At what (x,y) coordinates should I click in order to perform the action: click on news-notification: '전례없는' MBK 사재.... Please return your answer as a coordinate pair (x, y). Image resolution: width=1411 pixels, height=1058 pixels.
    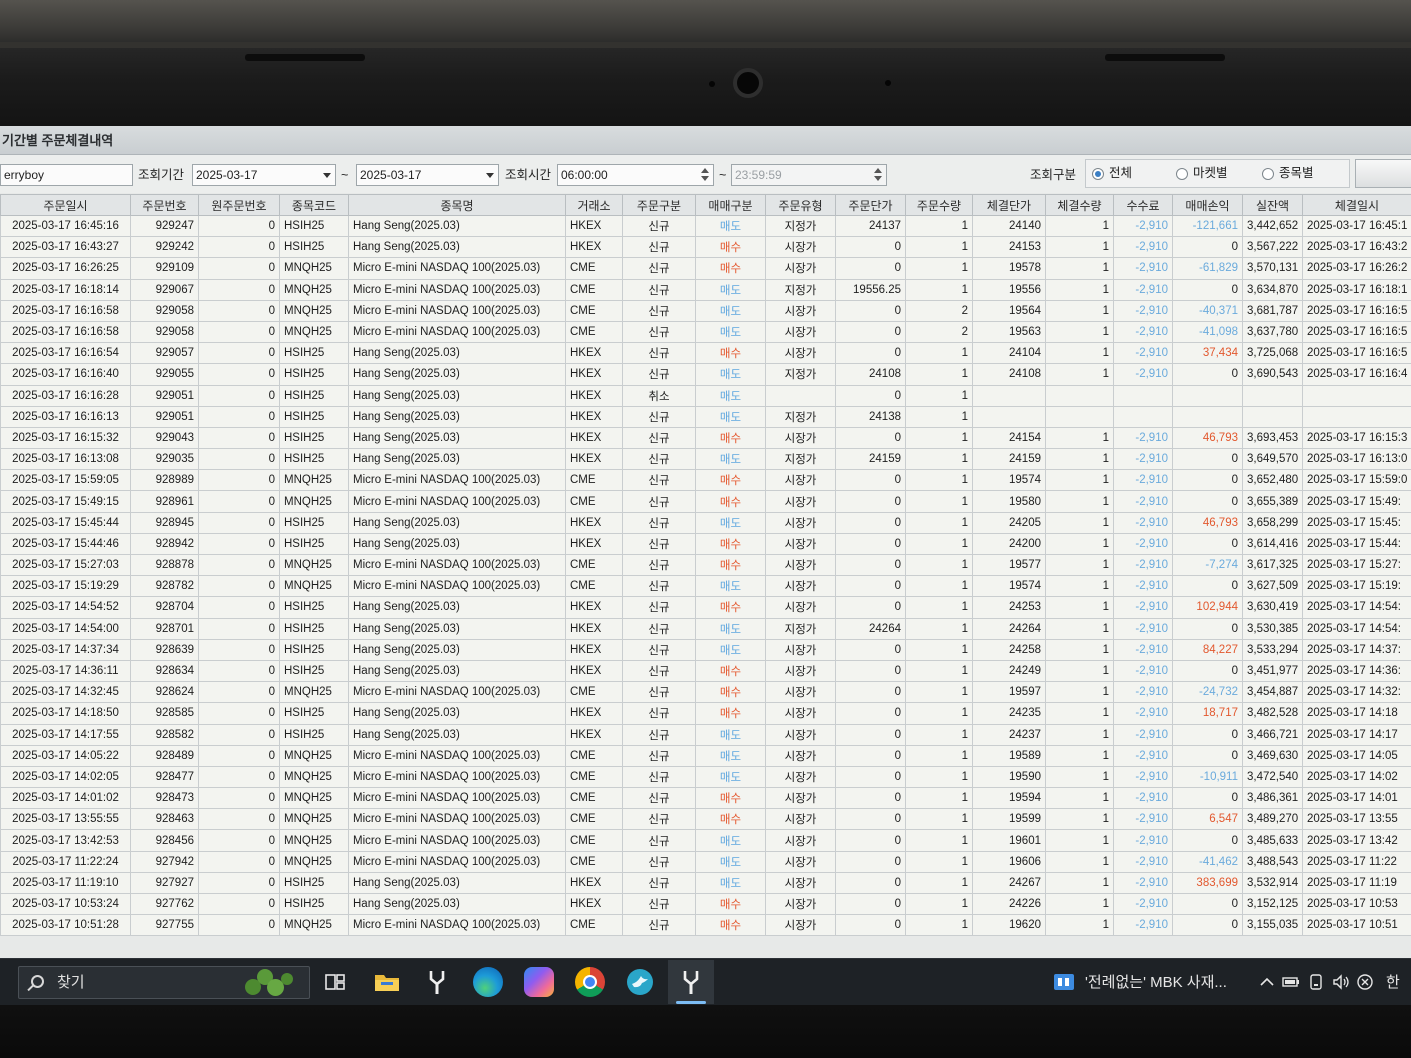
    Looking at the image, I should click on (1156, 982).